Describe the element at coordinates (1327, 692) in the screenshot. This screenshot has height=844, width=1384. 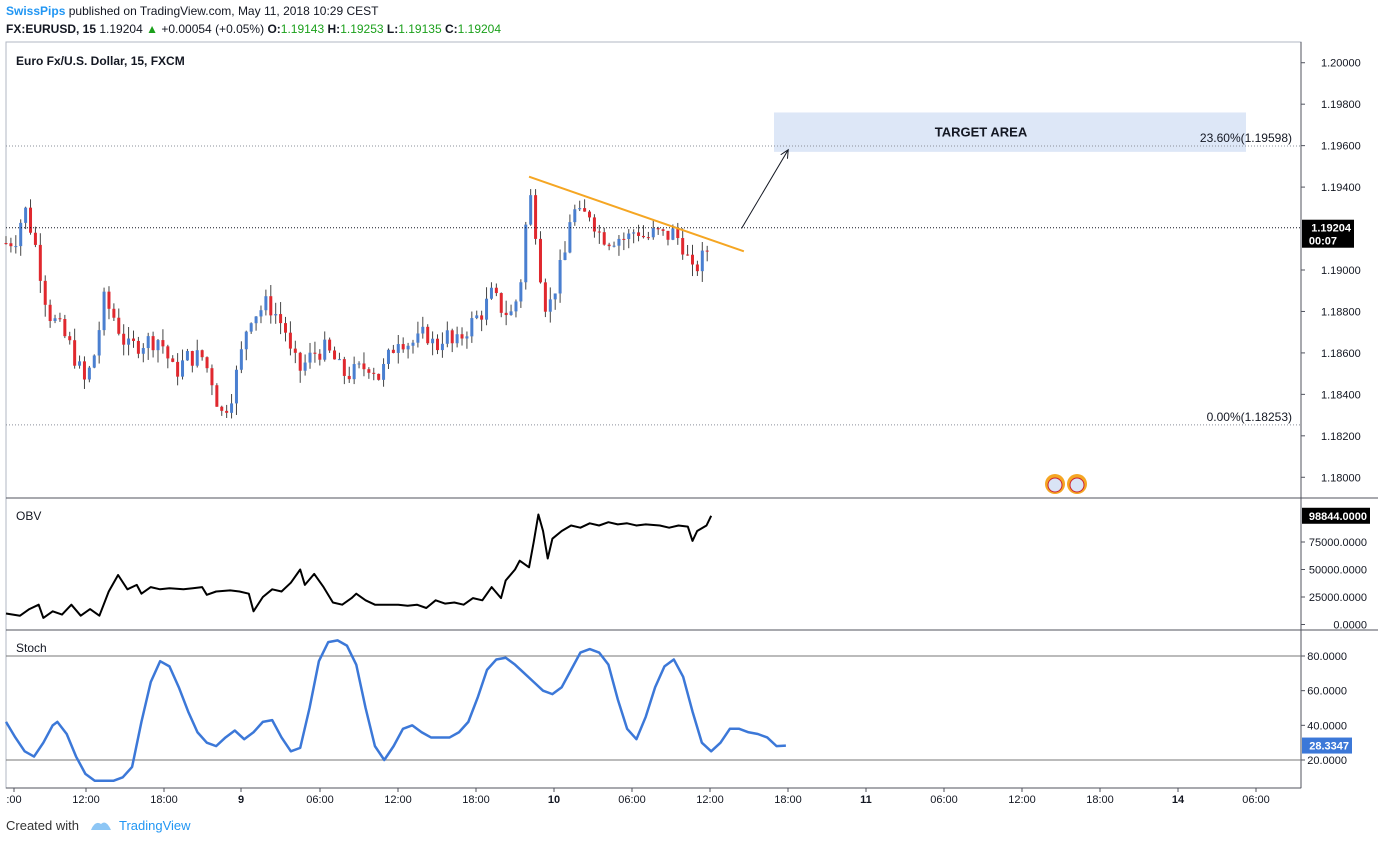
I see `stoch-tick-label: 60.0000` at that location.